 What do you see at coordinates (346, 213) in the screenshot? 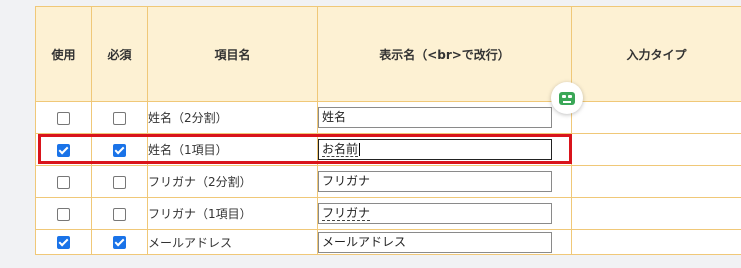
I see `display-name-text: フリガナ` at bounding box center [346, 213].